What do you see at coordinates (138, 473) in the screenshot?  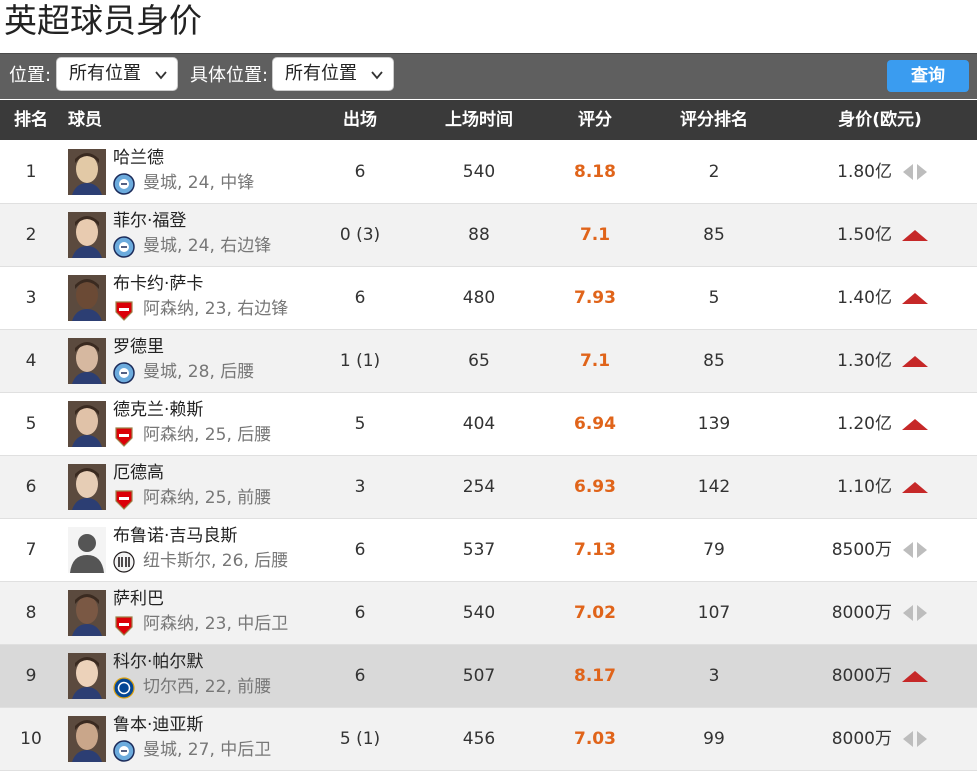 I see `player-name-link: 厄德高` at bounding box center [138, 473].